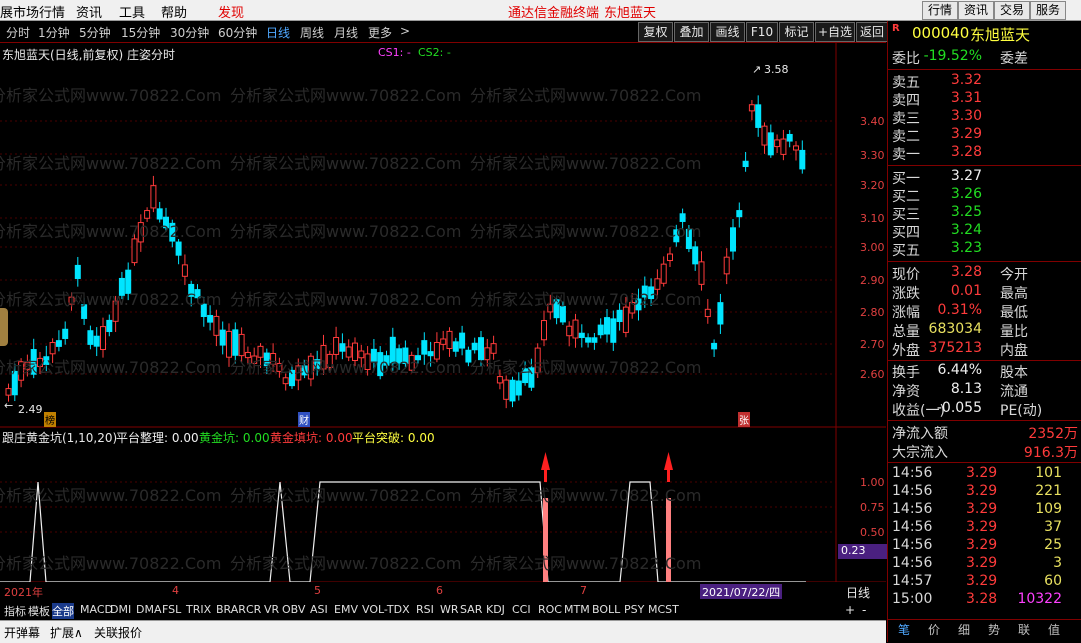 Image resolution: width=1081 pixels, height=643 pixels. What do you see at coordinates (393, 437) in the screenshot?
I see `indicator-breakout-label: 平台突破: 0.00` at bounding box center [393, 437].